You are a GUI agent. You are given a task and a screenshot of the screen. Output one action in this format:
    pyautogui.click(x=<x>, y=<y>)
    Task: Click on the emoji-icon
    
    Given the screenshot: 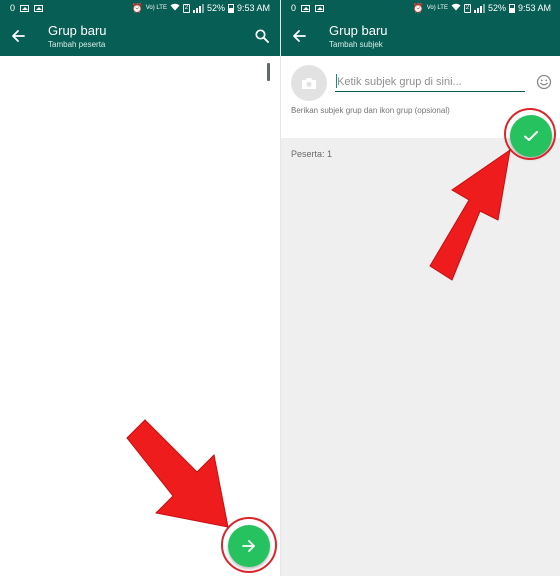 What is the action you would take?
    pyautogui.click(x=544, y=82)
    